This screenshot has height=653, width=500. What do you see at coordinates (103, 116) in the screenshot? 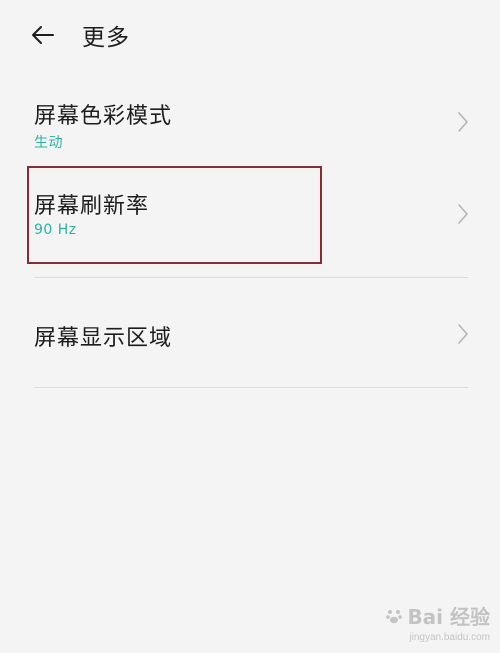
I see `setting-label-color-mode: 屏幕色彩模式` at bounding box center [103, 116].